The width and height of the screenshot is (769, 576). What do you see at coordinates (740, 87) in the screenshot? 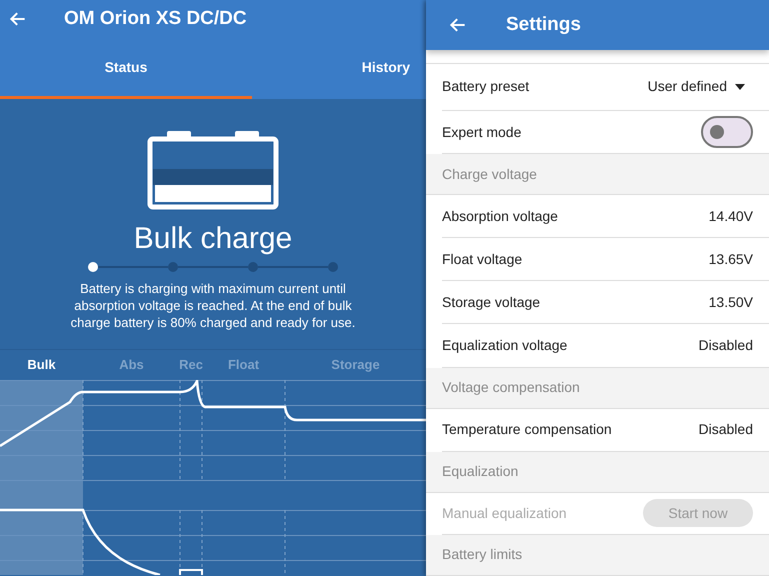
I see `caret-icon` at bounding box center [740, 87].